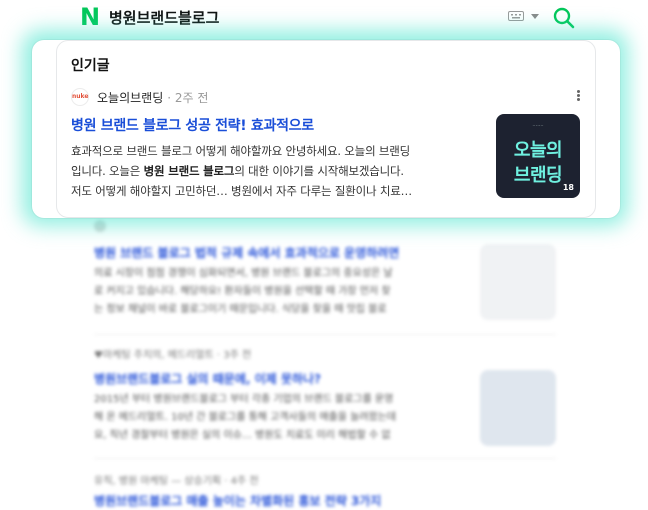 The height and width of the screenshot is (510, 648). I want to click on list-item-title: 병원브랜드블로그 실의 때문에, 이제 못하나?, so click(207, 378).